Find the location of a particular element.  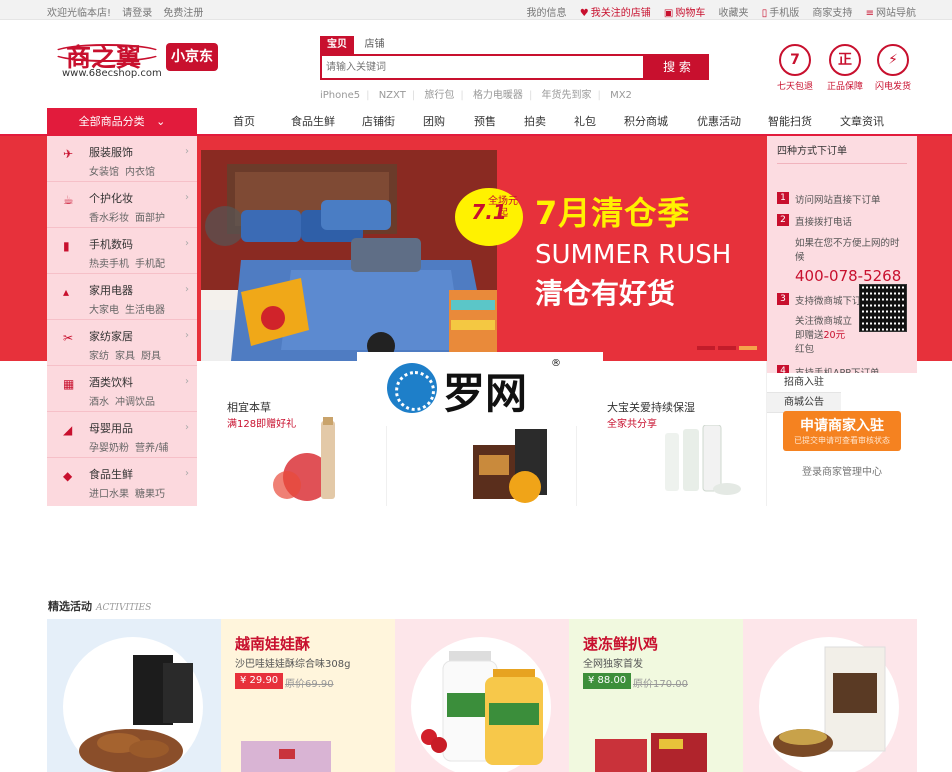

login-link: 请登录 is located at coordinates (137, 13).